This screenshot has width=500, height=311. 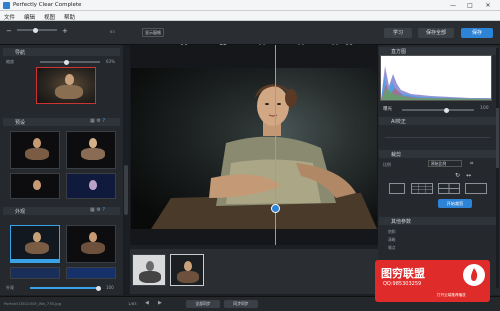 I want to click on crop-ratio-label: 比例, so click(x=387, y=164).